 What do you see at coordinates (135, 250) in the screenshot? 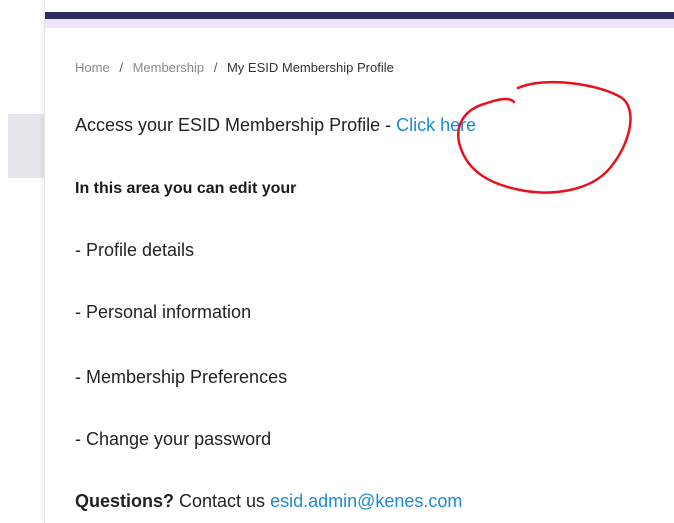
I see `feature-profile-details: - Profile details` at bounding box center [135, 250].